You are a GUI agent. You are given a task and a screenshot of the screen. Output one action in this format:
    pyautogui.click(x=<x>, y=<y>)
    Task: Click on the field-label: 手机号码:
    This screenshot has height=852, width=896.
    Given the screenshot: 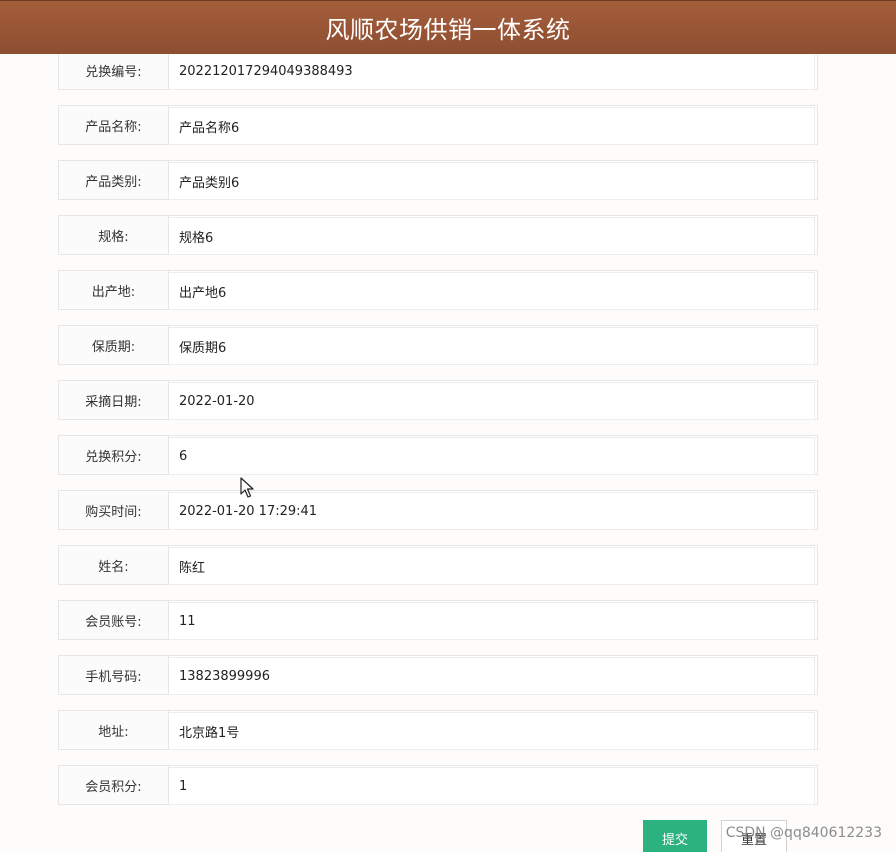 What is the action you would take?
    pyautogui.click(x=114, y=675)
    